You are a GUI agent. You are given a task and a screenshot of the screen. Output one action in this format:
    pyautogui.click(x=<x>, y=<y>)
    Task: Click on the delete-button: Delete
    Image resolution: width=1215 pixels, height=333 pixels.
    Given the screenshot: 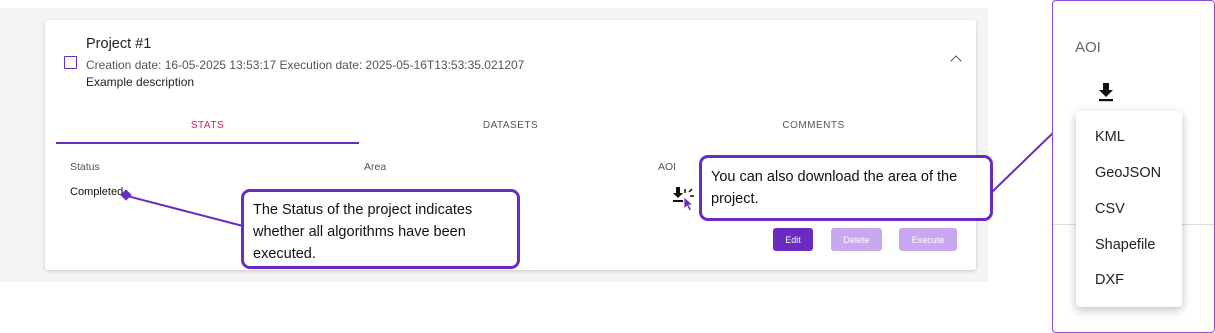 What is the action you would take?
    pyautogui.click(x=856, y=239)
    